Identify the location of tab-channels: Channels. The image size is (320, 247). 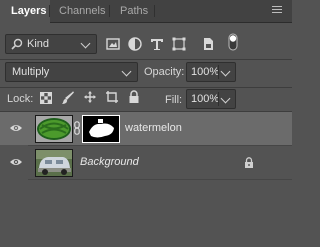
(80, 11).